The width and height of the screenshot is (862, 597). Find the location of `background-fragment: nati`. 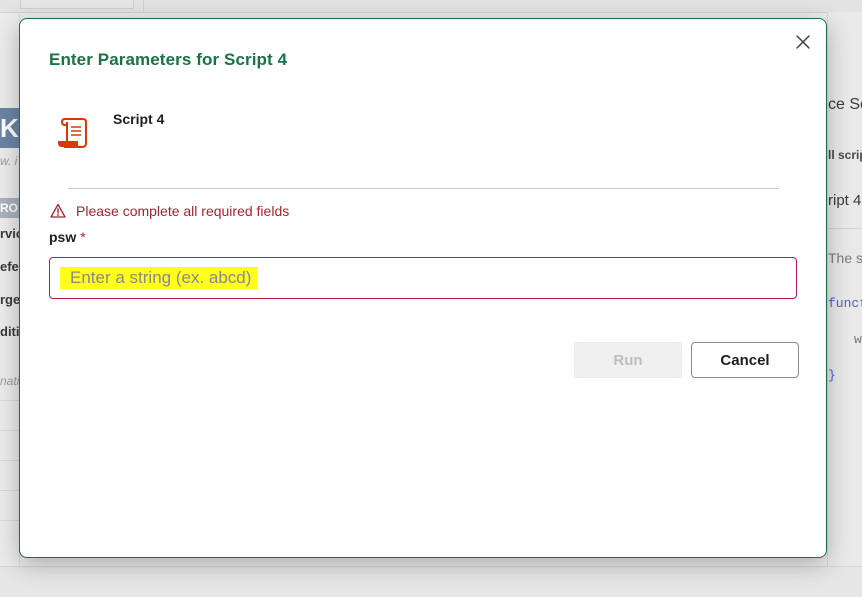

background-fragment: nati is located at coordinates (9, 381).